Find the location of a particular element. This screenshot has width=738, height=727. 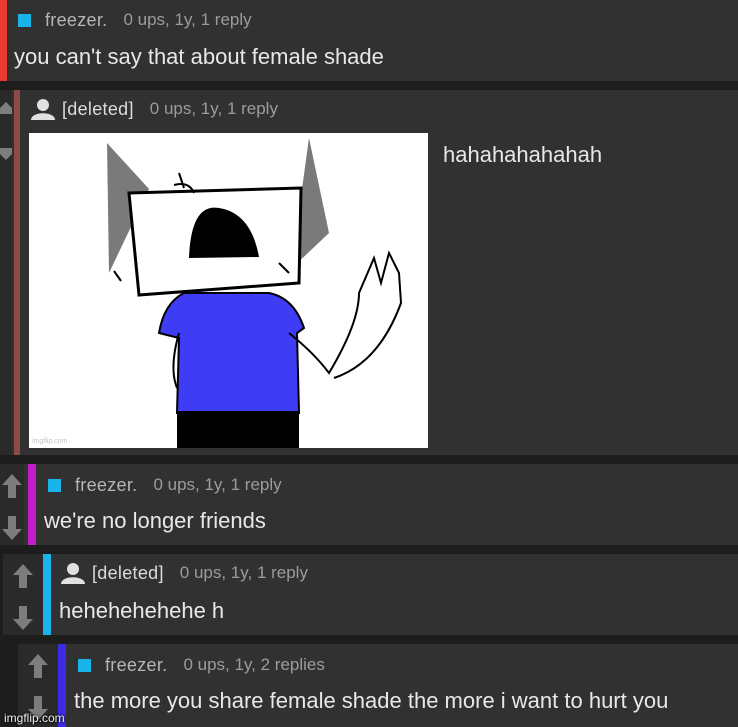

comment-text: hahahahahahah is located at coordinates (523, 154).